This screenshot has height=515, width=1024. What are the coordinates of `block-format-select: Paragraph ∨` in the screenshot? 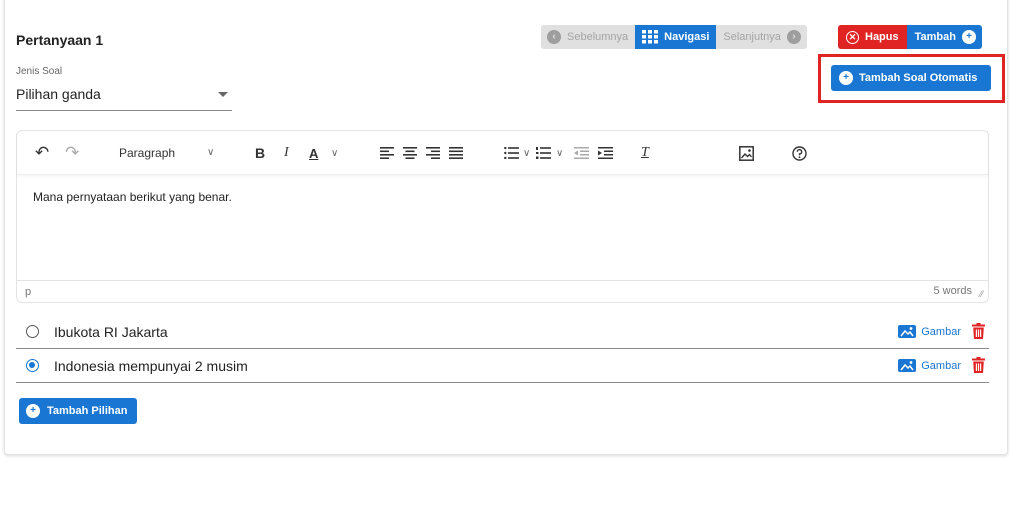 It's located at (174, 153).